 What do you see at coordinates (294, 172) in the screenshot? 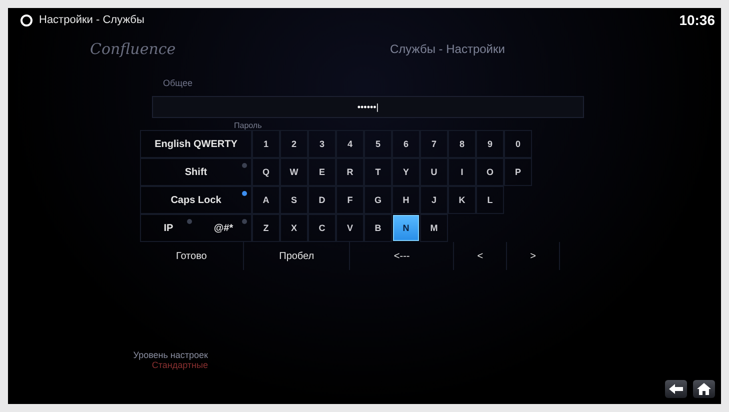
I see `key: W` at bounding box center [294, 172].